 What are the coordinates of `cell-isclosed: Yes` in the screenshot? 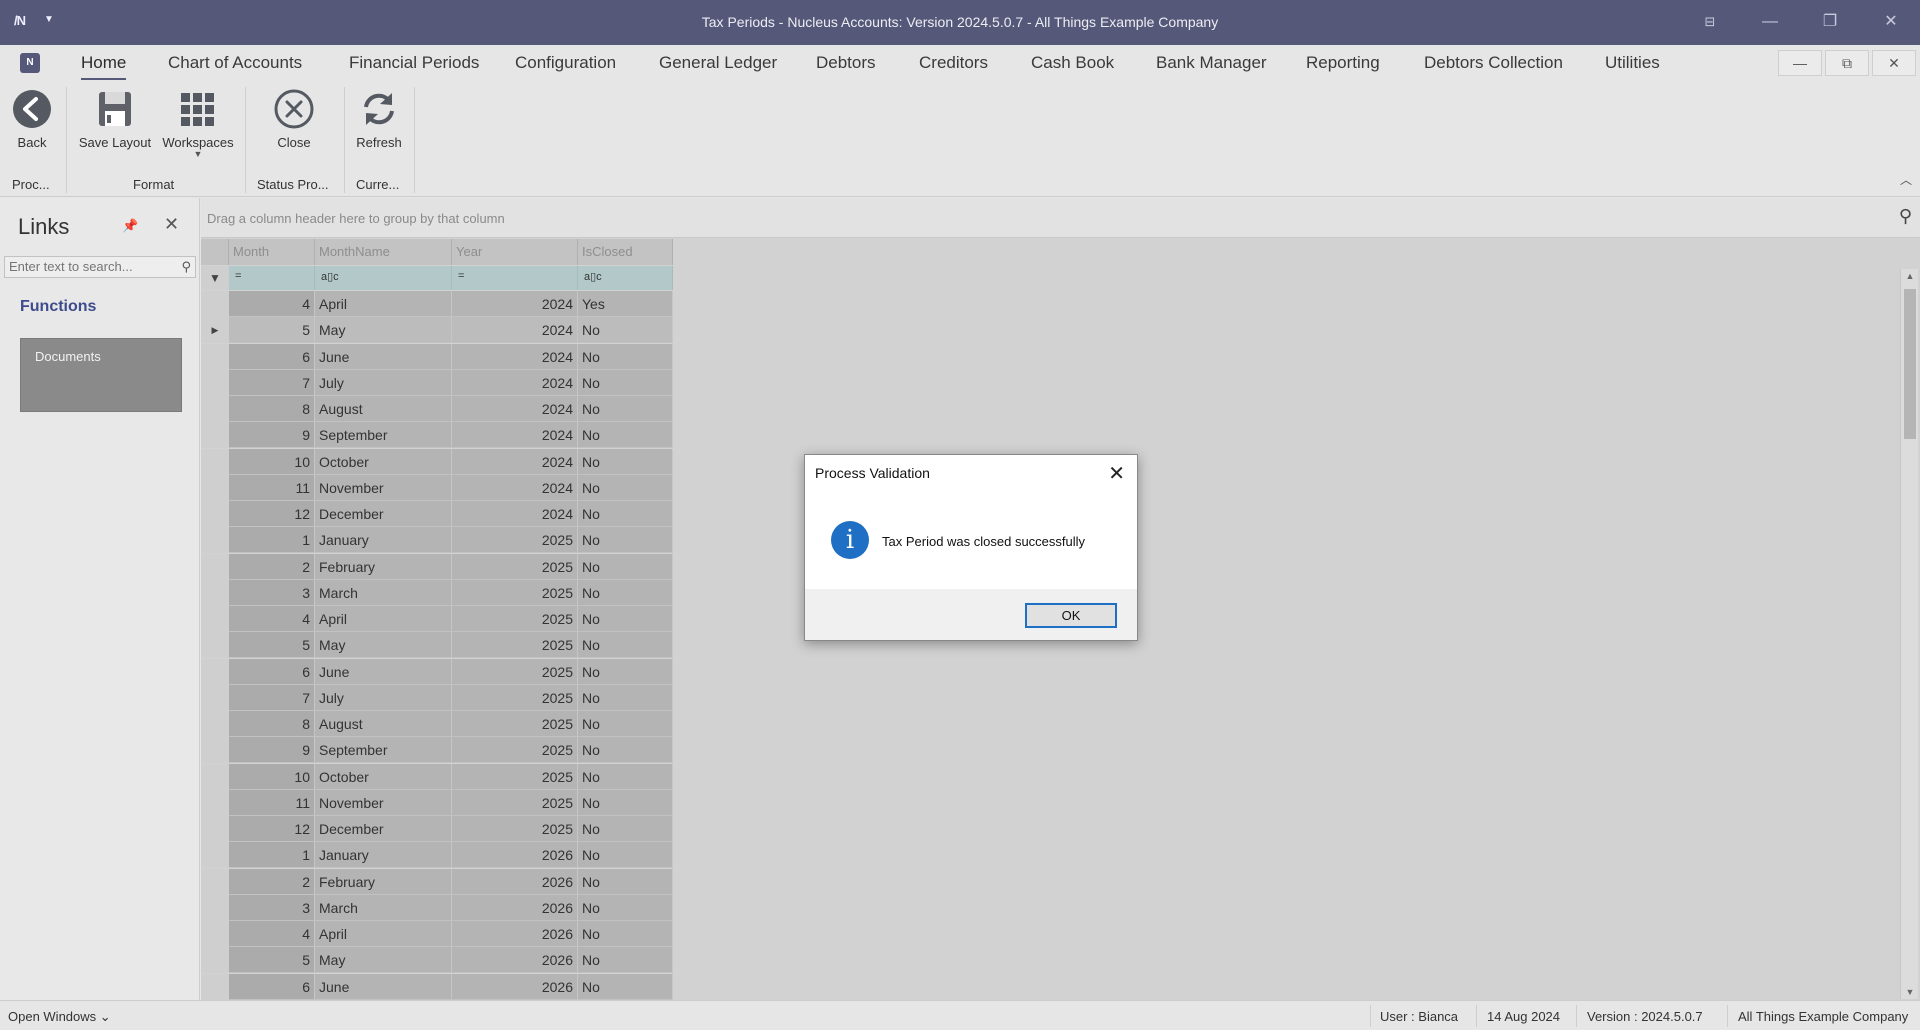 It's located at (625, 304).